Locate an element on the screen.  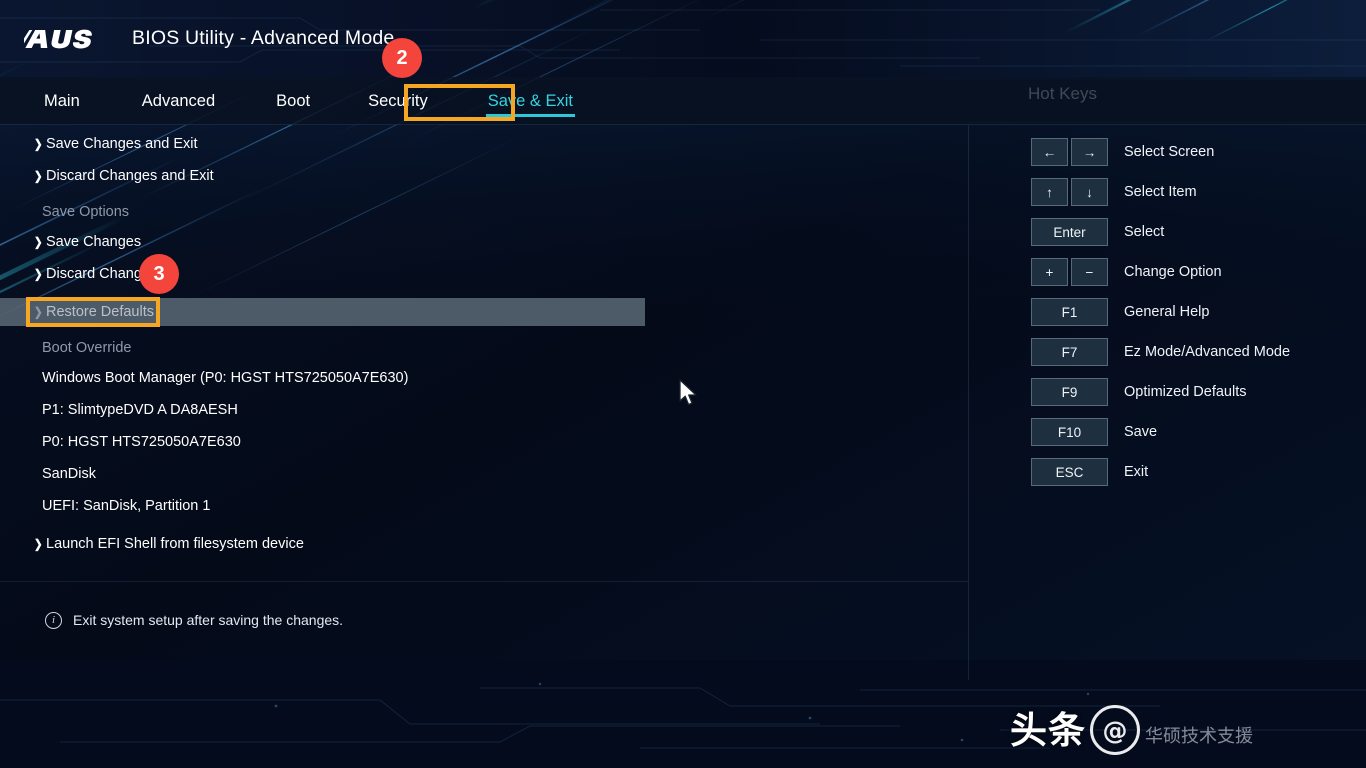
hotkey-row-select-screen: ← → Select Screen is located at coordinates (1167, 152).